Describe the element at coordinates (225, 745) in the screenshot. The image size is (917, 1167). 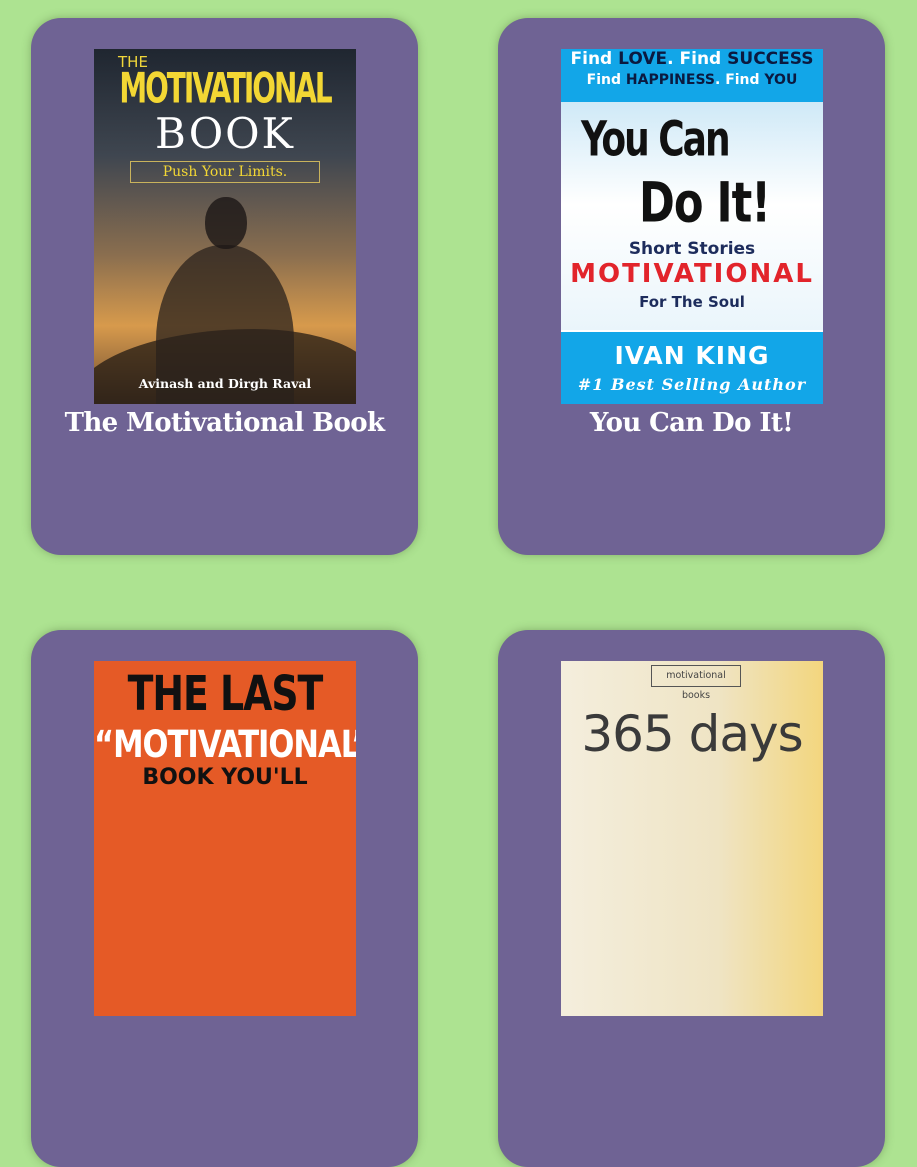
I see `cover-text-line2: “MOTIVATIONAL”` at that location.